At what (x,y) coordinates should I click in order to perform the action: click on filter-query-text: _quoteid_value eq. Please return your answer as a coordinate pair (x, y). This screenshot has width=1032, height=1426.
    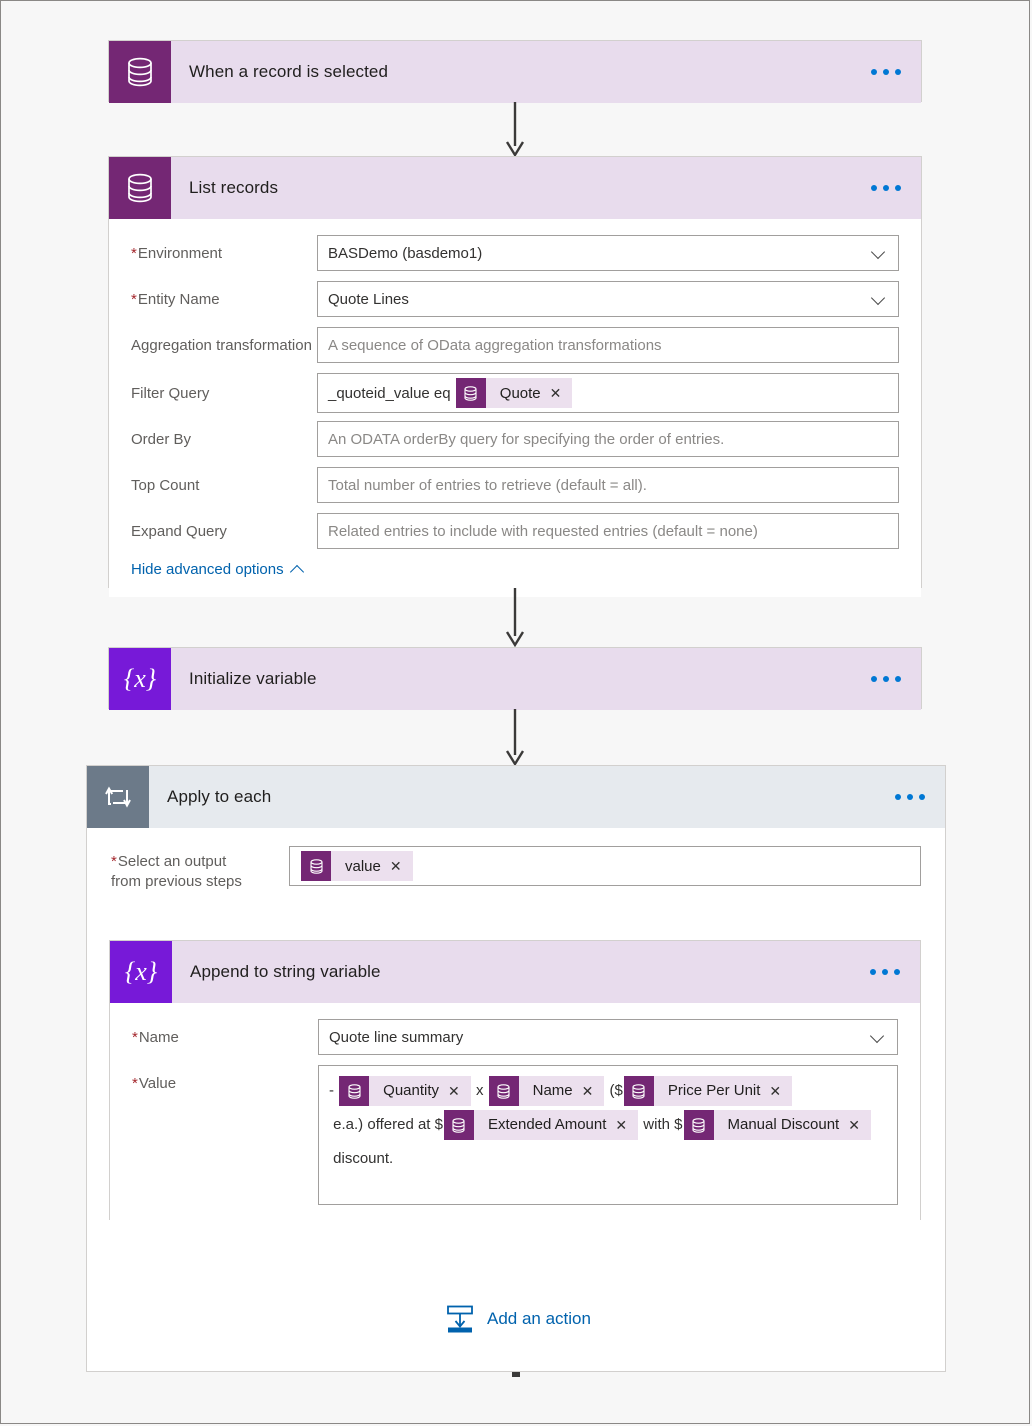
    Looking at the image, I should click on (391, 393).